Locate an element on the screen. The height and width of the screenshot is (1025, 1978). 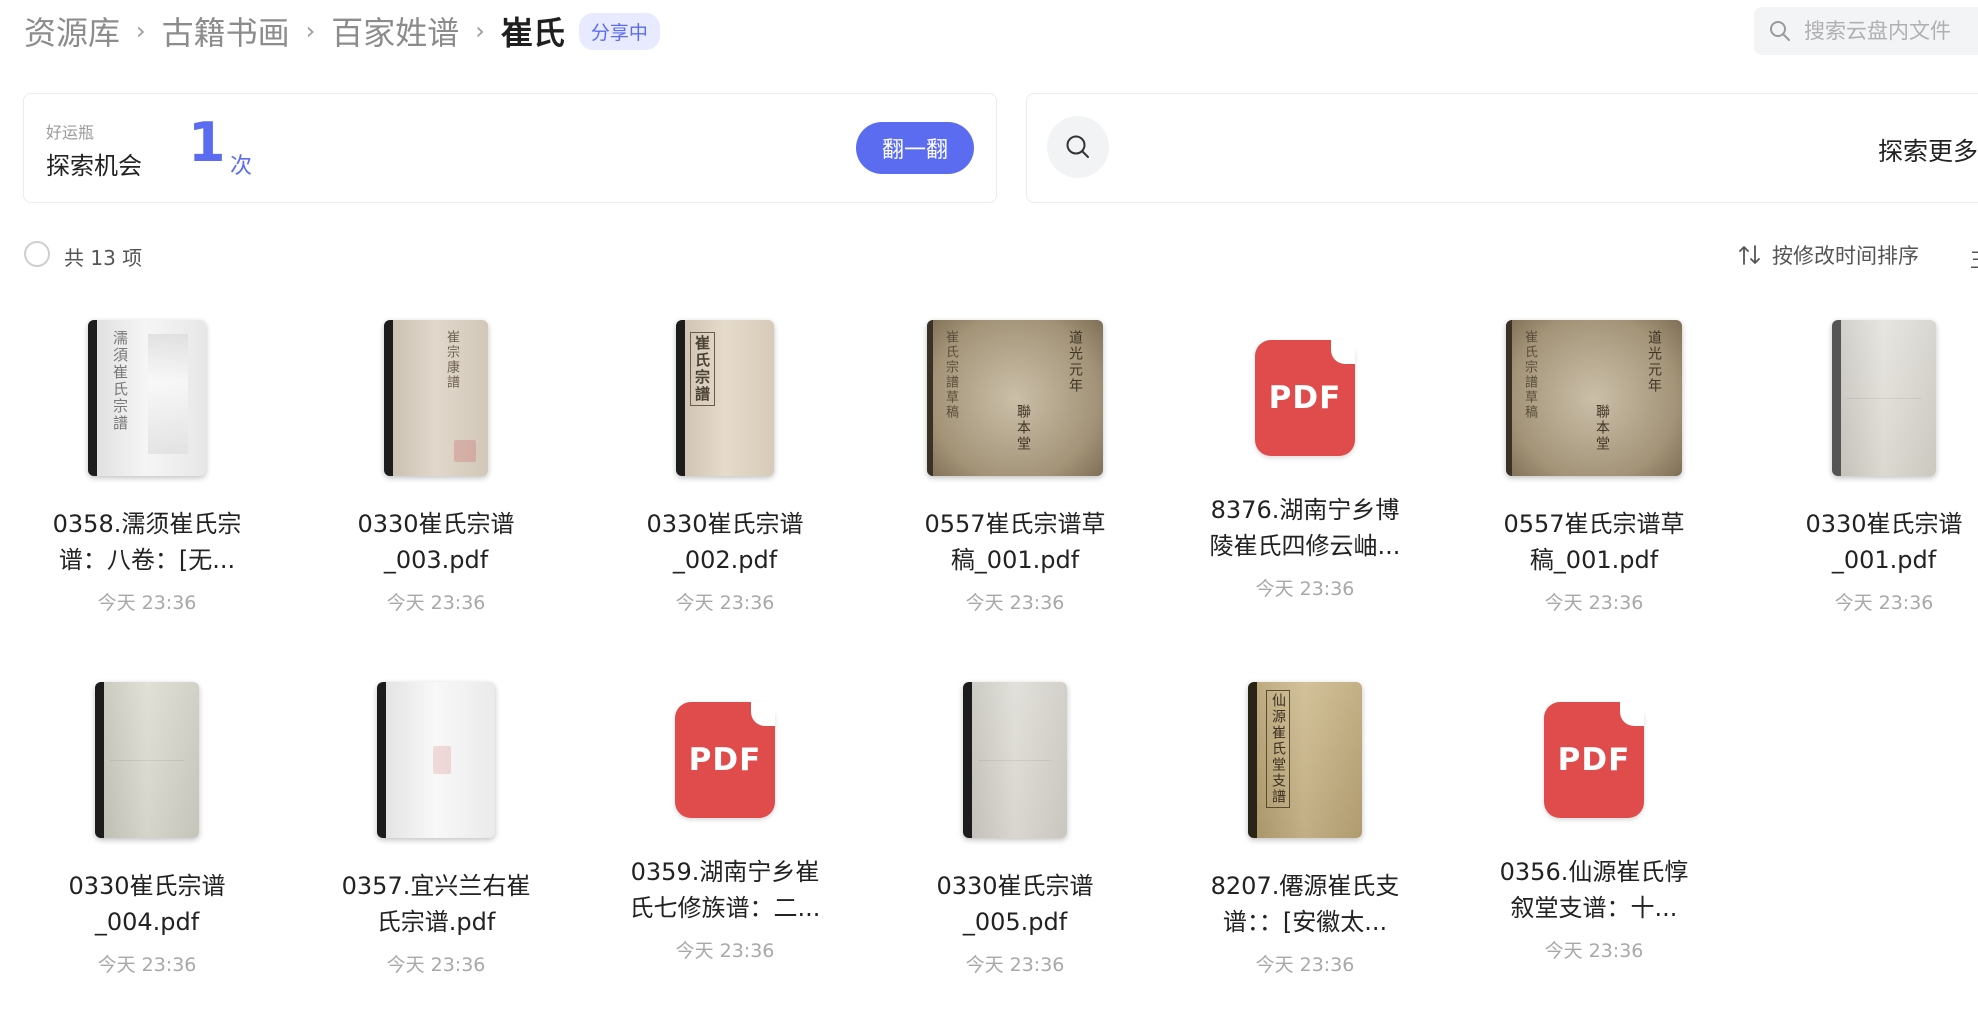
breadcrumb-item-ancient-books: 古籍书画 is located at coordinates (226, 31).